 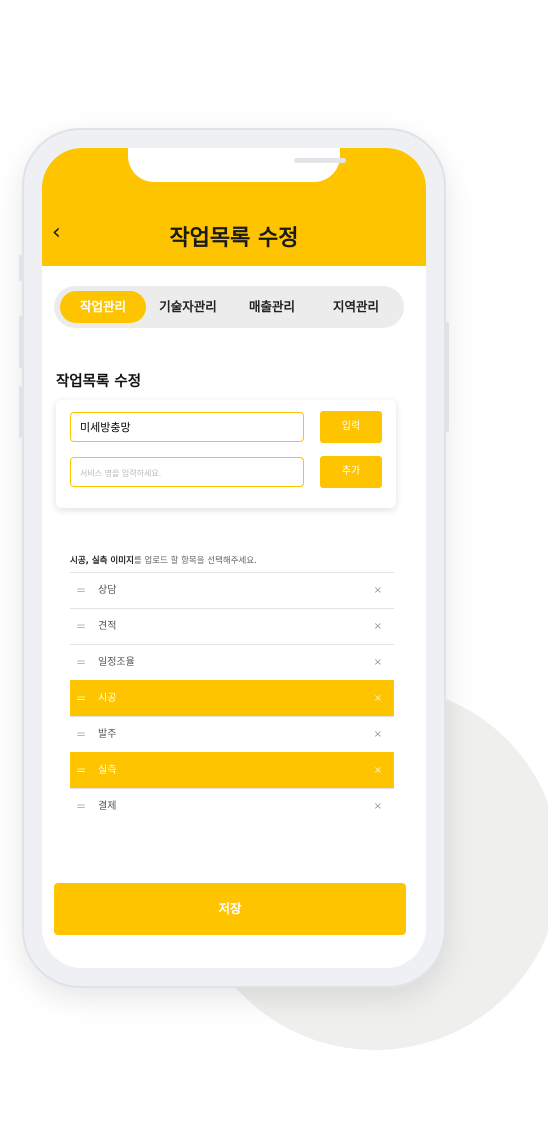 What do you see at coordinates (234, 207) in the screenshot?
I see `app-header: ‹ 작업목록 수정` at bounding box center [234, 207].